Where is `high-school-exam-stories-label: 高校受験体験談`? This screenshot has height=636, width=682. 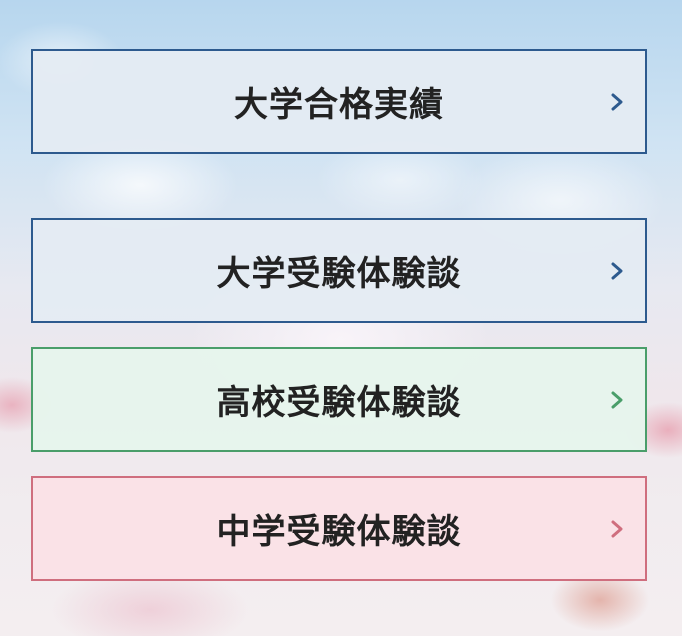 high-school-exam-stories-label: 高校受験体験談 is located at coordinates (339, 403).